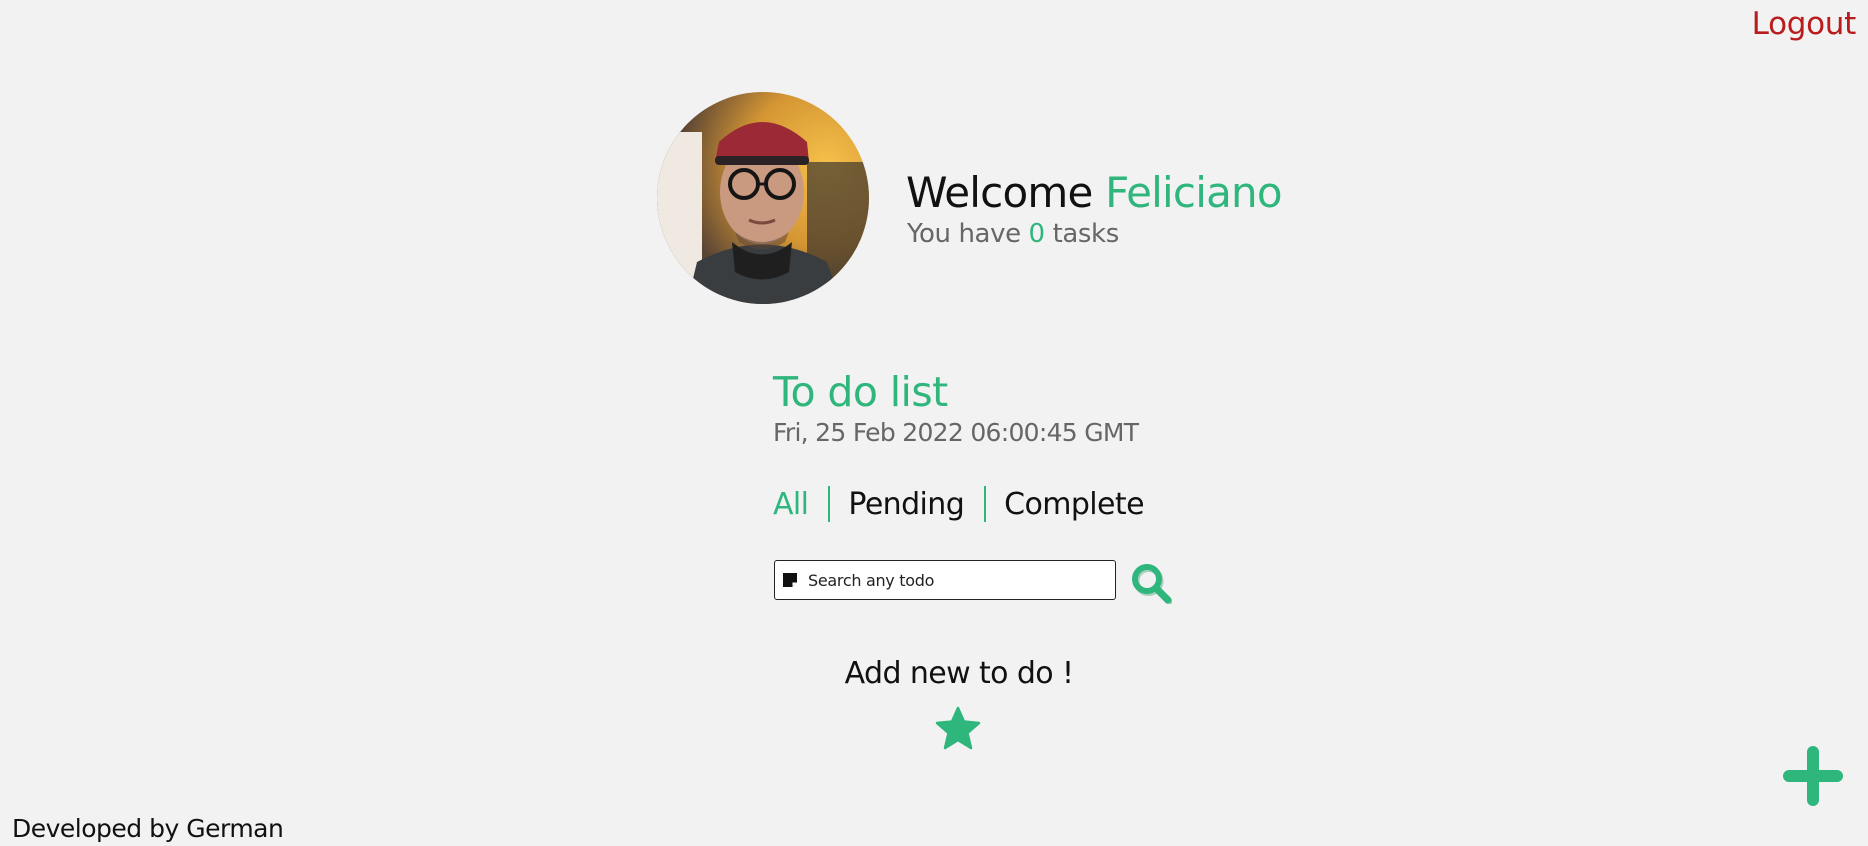  I want to click on logout-link: Logout, so click(1804, 24).